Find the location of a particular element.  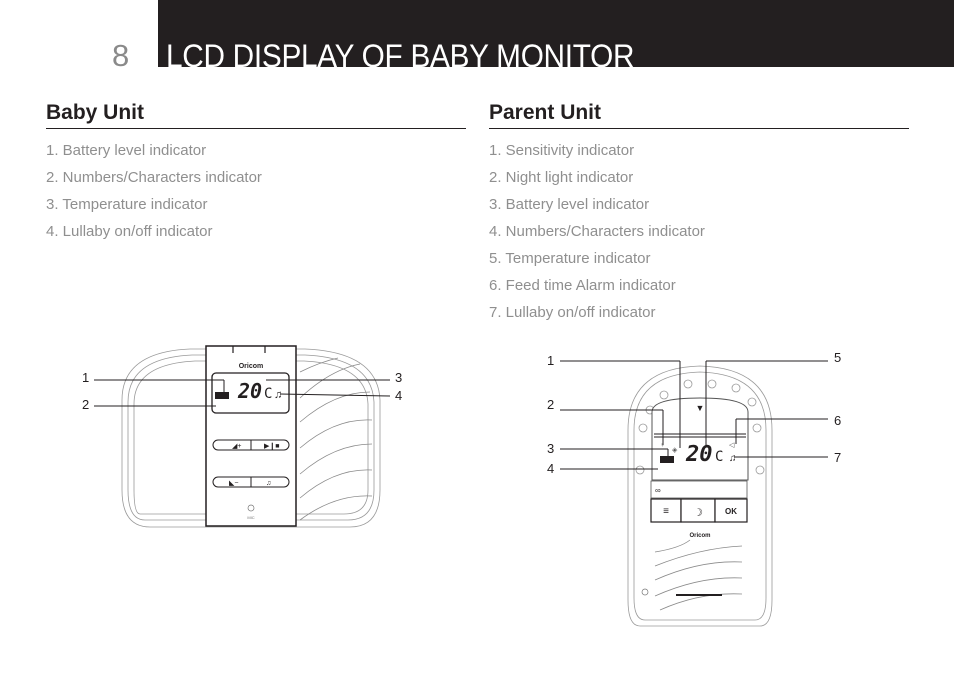

flashlight-icon: ▼ is located at coordinates (700, 408).